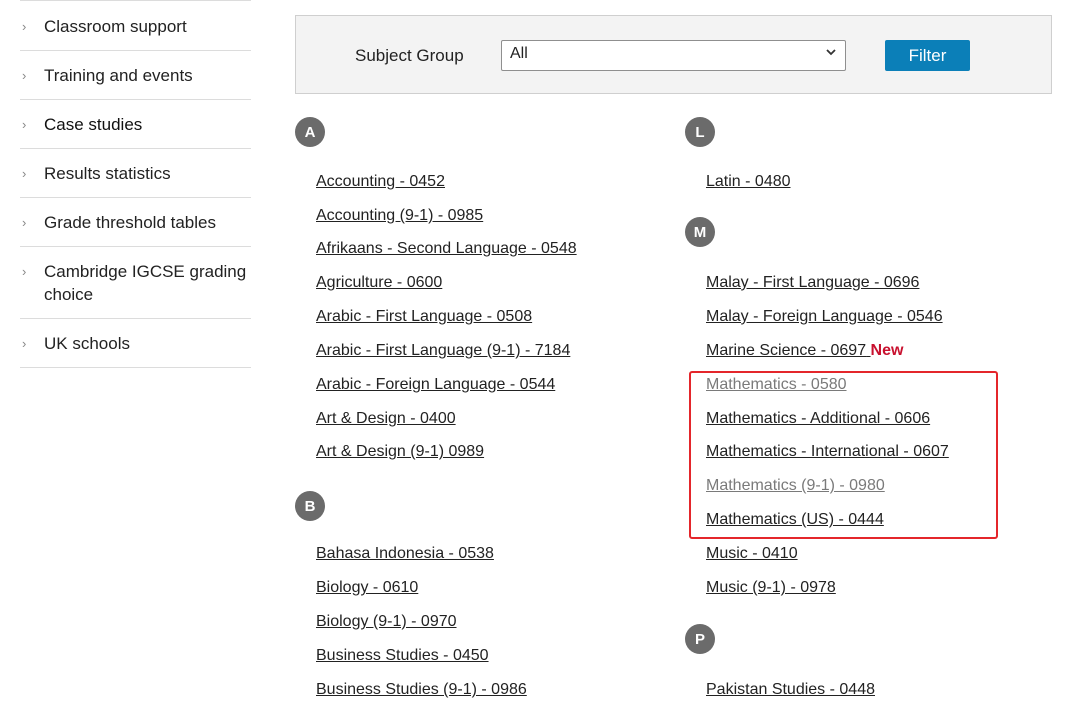  I want to click on subject-link: Marine Science - 0697, so click(786, 350).